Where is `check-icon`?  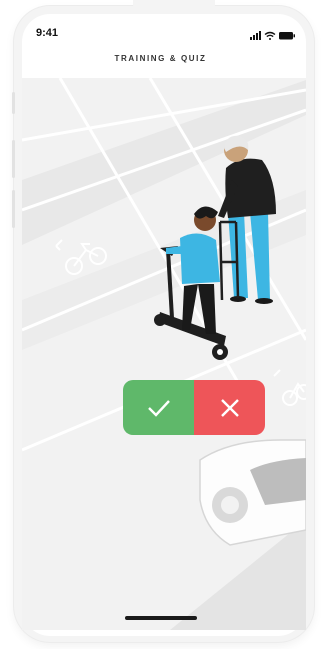 check-icon is located at coordinates (158, 408).